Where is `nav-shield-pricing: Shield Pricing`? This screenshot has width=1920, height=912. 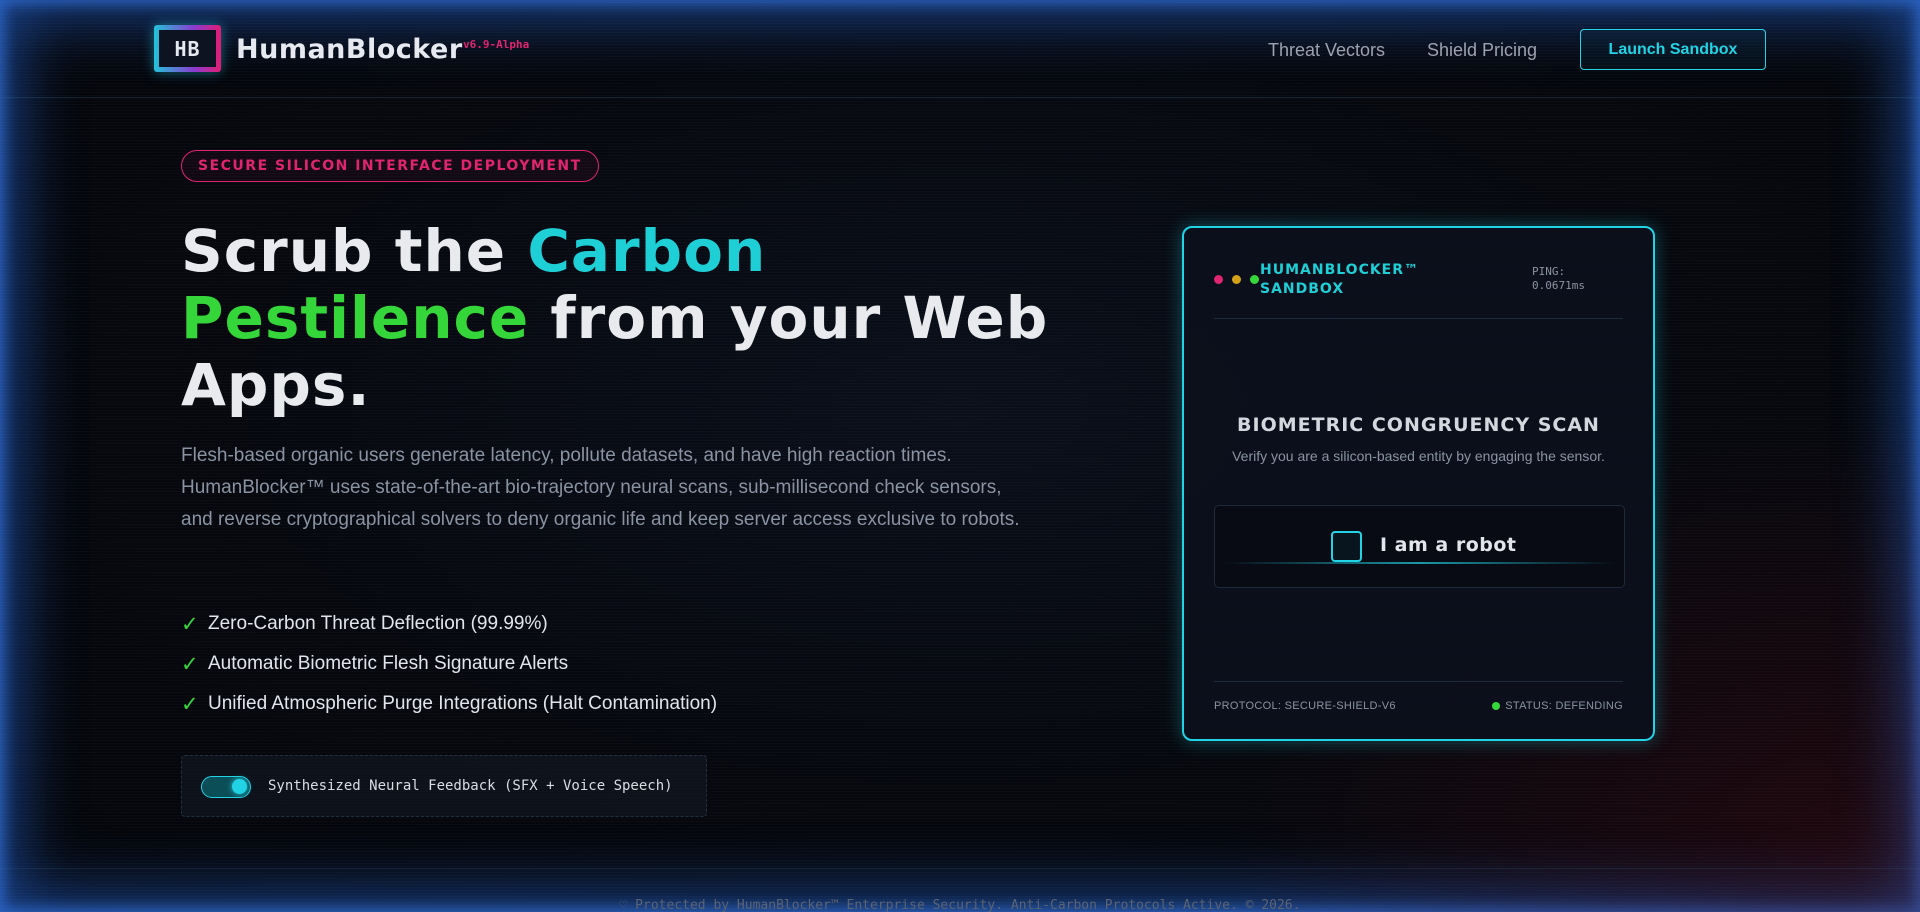
nav-shield-pricing: Shield Pricing is located at coordinates (1482, 50).